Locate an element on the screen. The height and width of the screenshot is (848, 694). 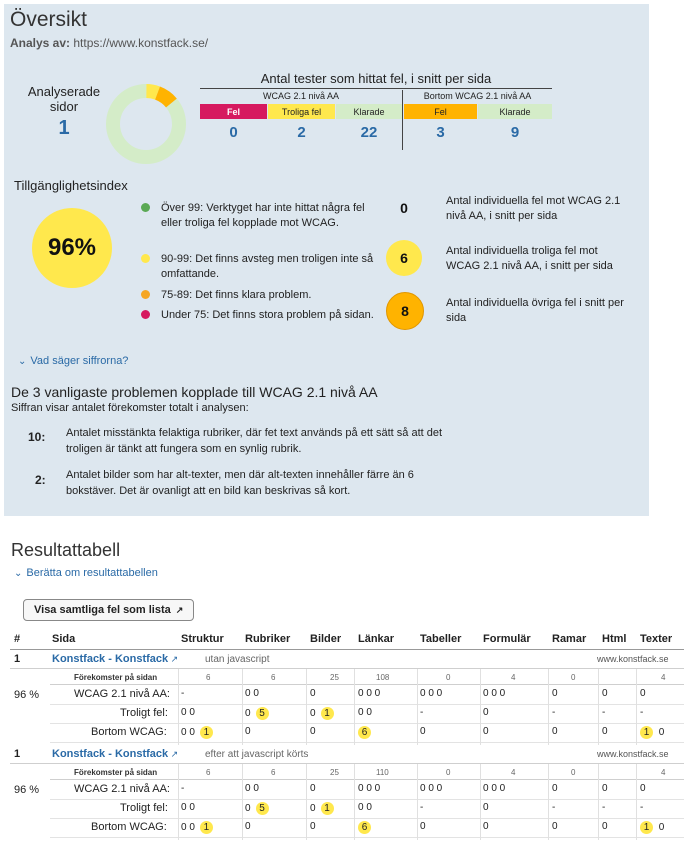
value-cell: 1 0 is located at coordinates (652, 732).